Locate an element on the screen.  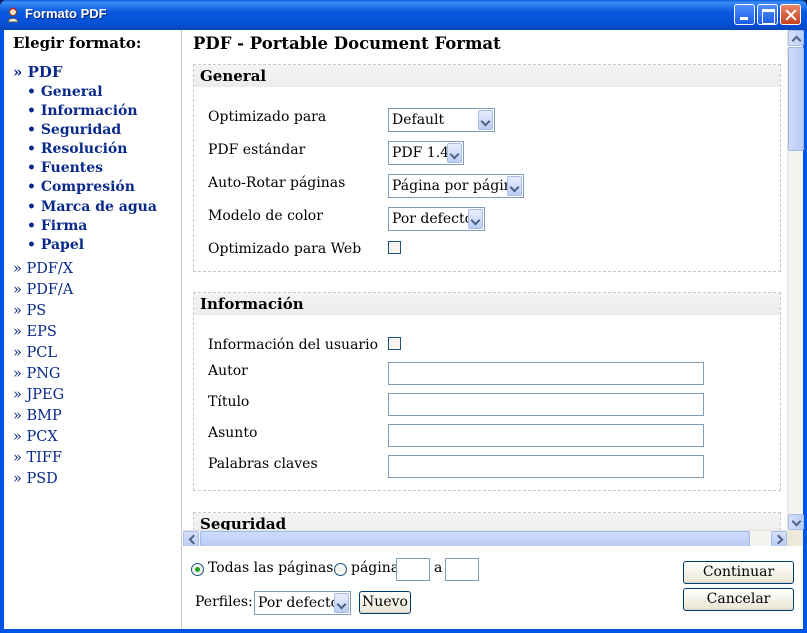
subject-input is located at coordinates (546, 435).